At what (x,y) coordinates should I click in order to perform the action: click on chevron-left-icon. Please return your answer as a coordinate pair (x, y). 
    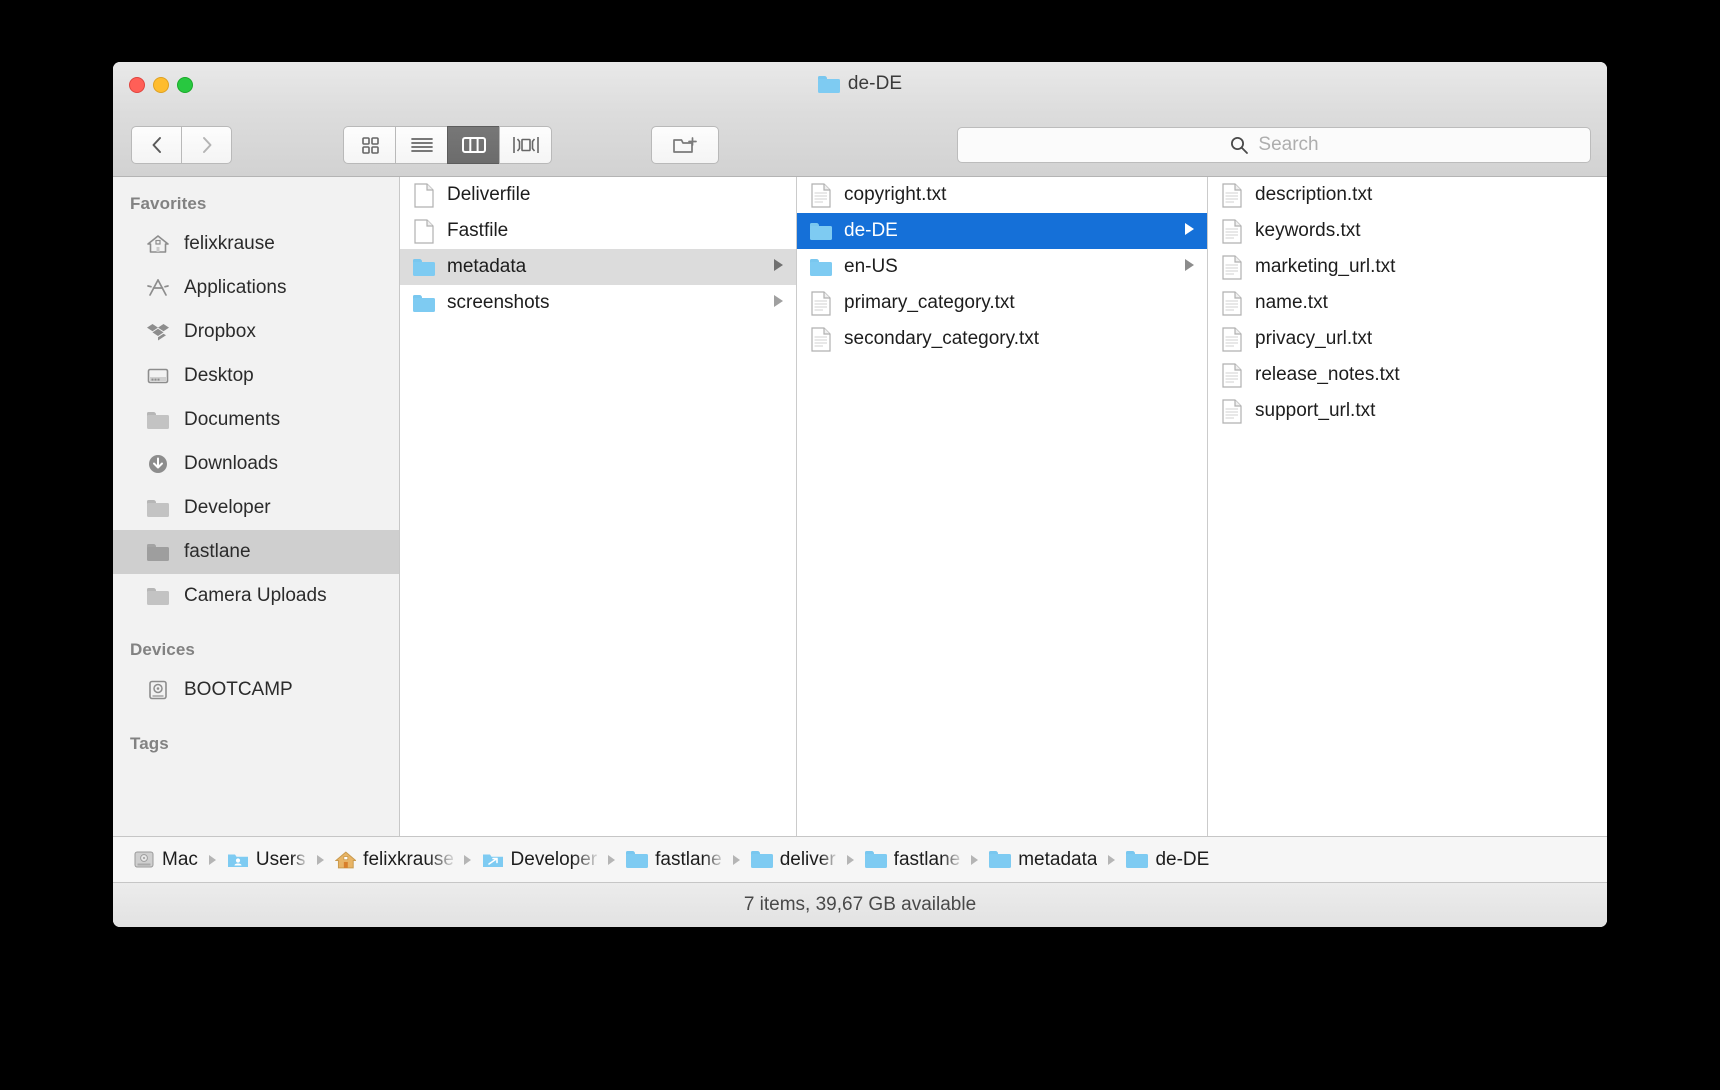
    Looking at the image, I should click on (156, 145).